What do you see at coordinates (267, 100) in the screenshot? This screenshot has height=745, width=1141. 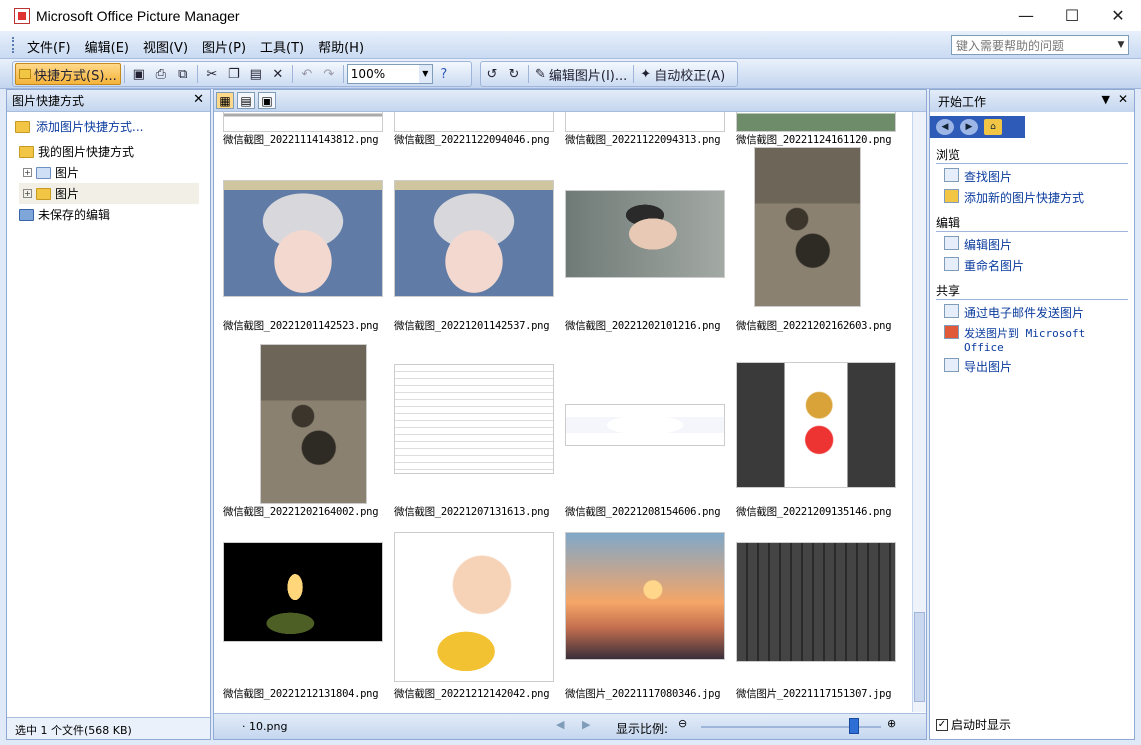 I see `single-view-icon: ▣` at bounding box center [267, 100].